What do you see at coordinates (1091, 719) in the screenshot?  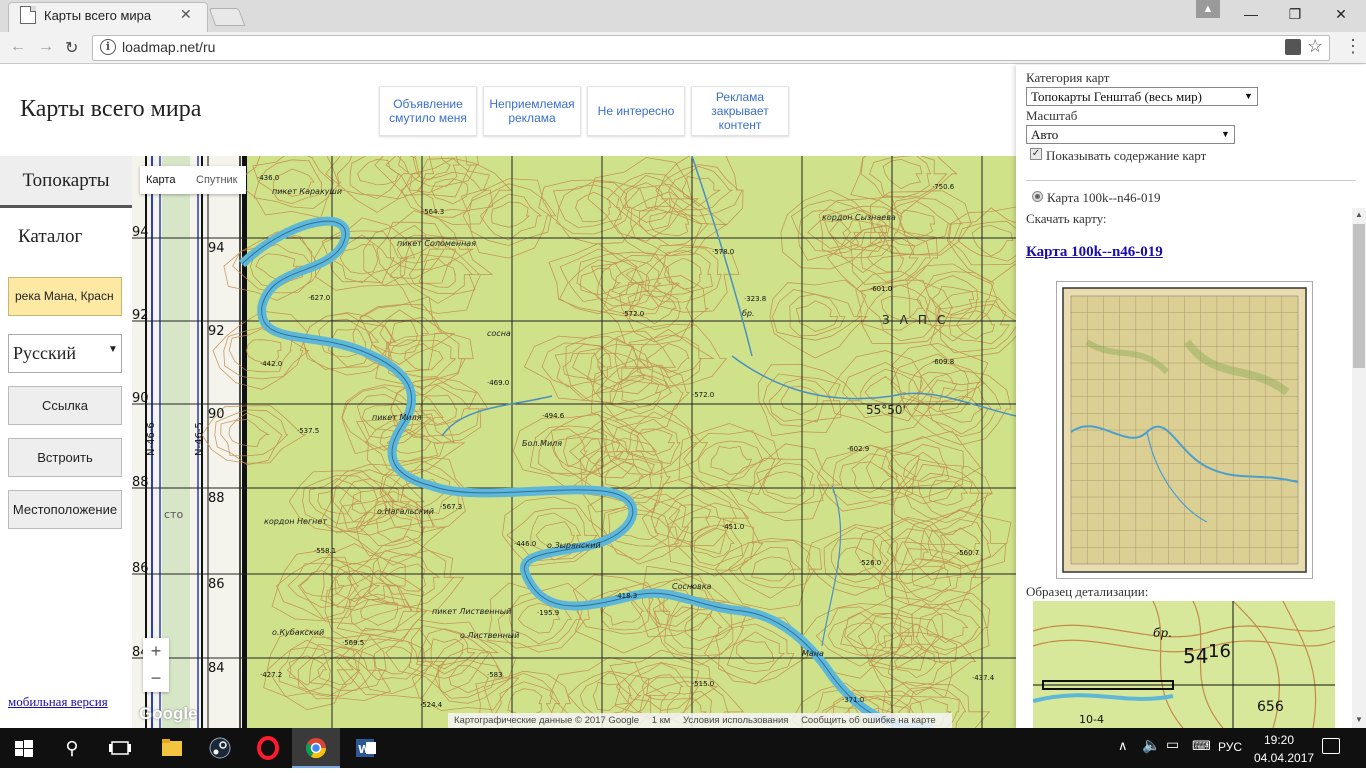 I see `detail-bridge-label: 10-4` at bounding box center [1091, 719].